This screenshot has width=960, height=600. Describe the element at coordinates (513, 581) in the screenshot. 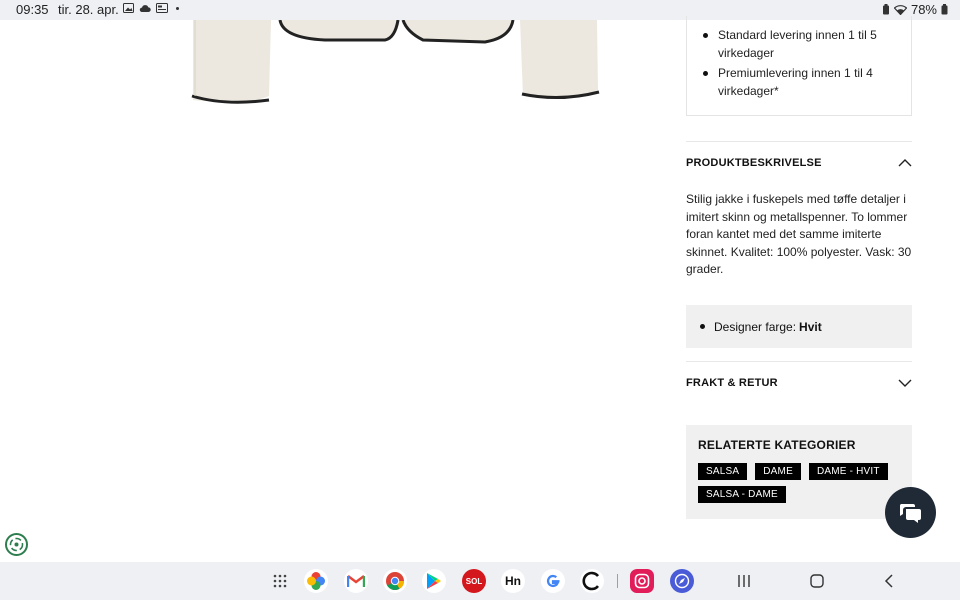

I see `hn-app-icon: Hn` at that location.